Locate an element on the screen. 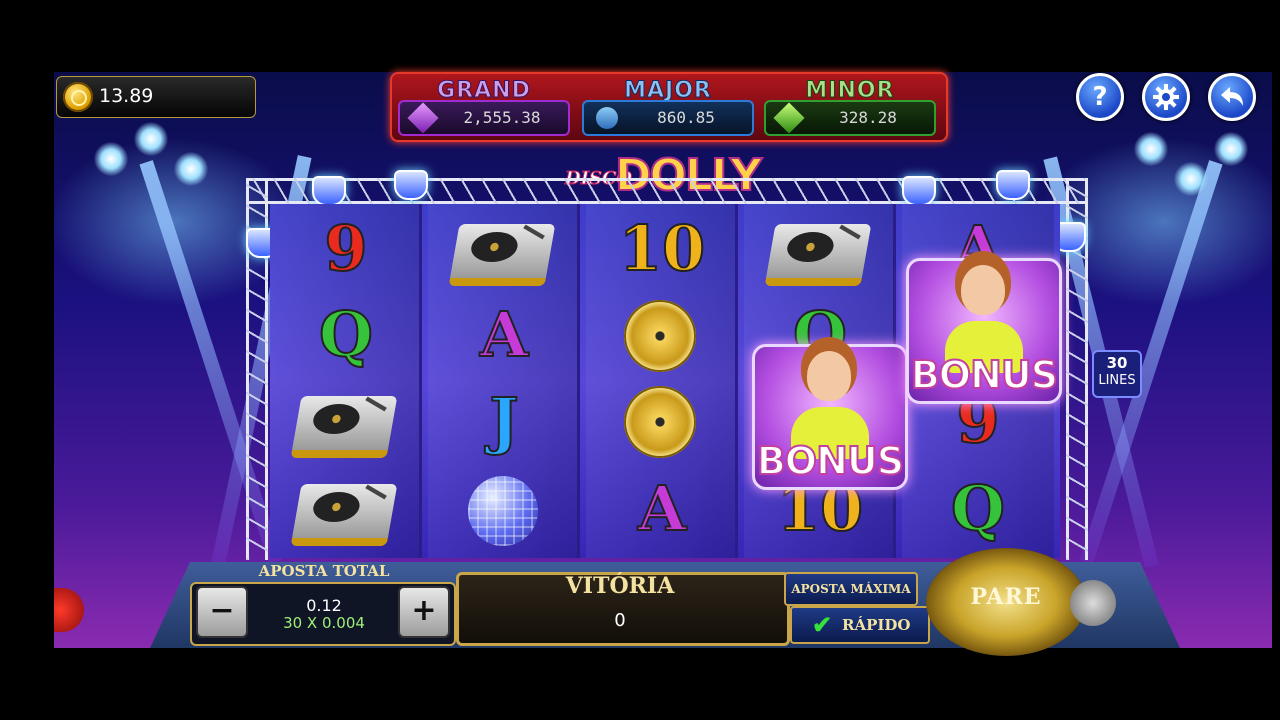 Image resolution: width=1280 pixels, height=720 pixels. symbol-9: 9 is located at coordinates (345, 248).